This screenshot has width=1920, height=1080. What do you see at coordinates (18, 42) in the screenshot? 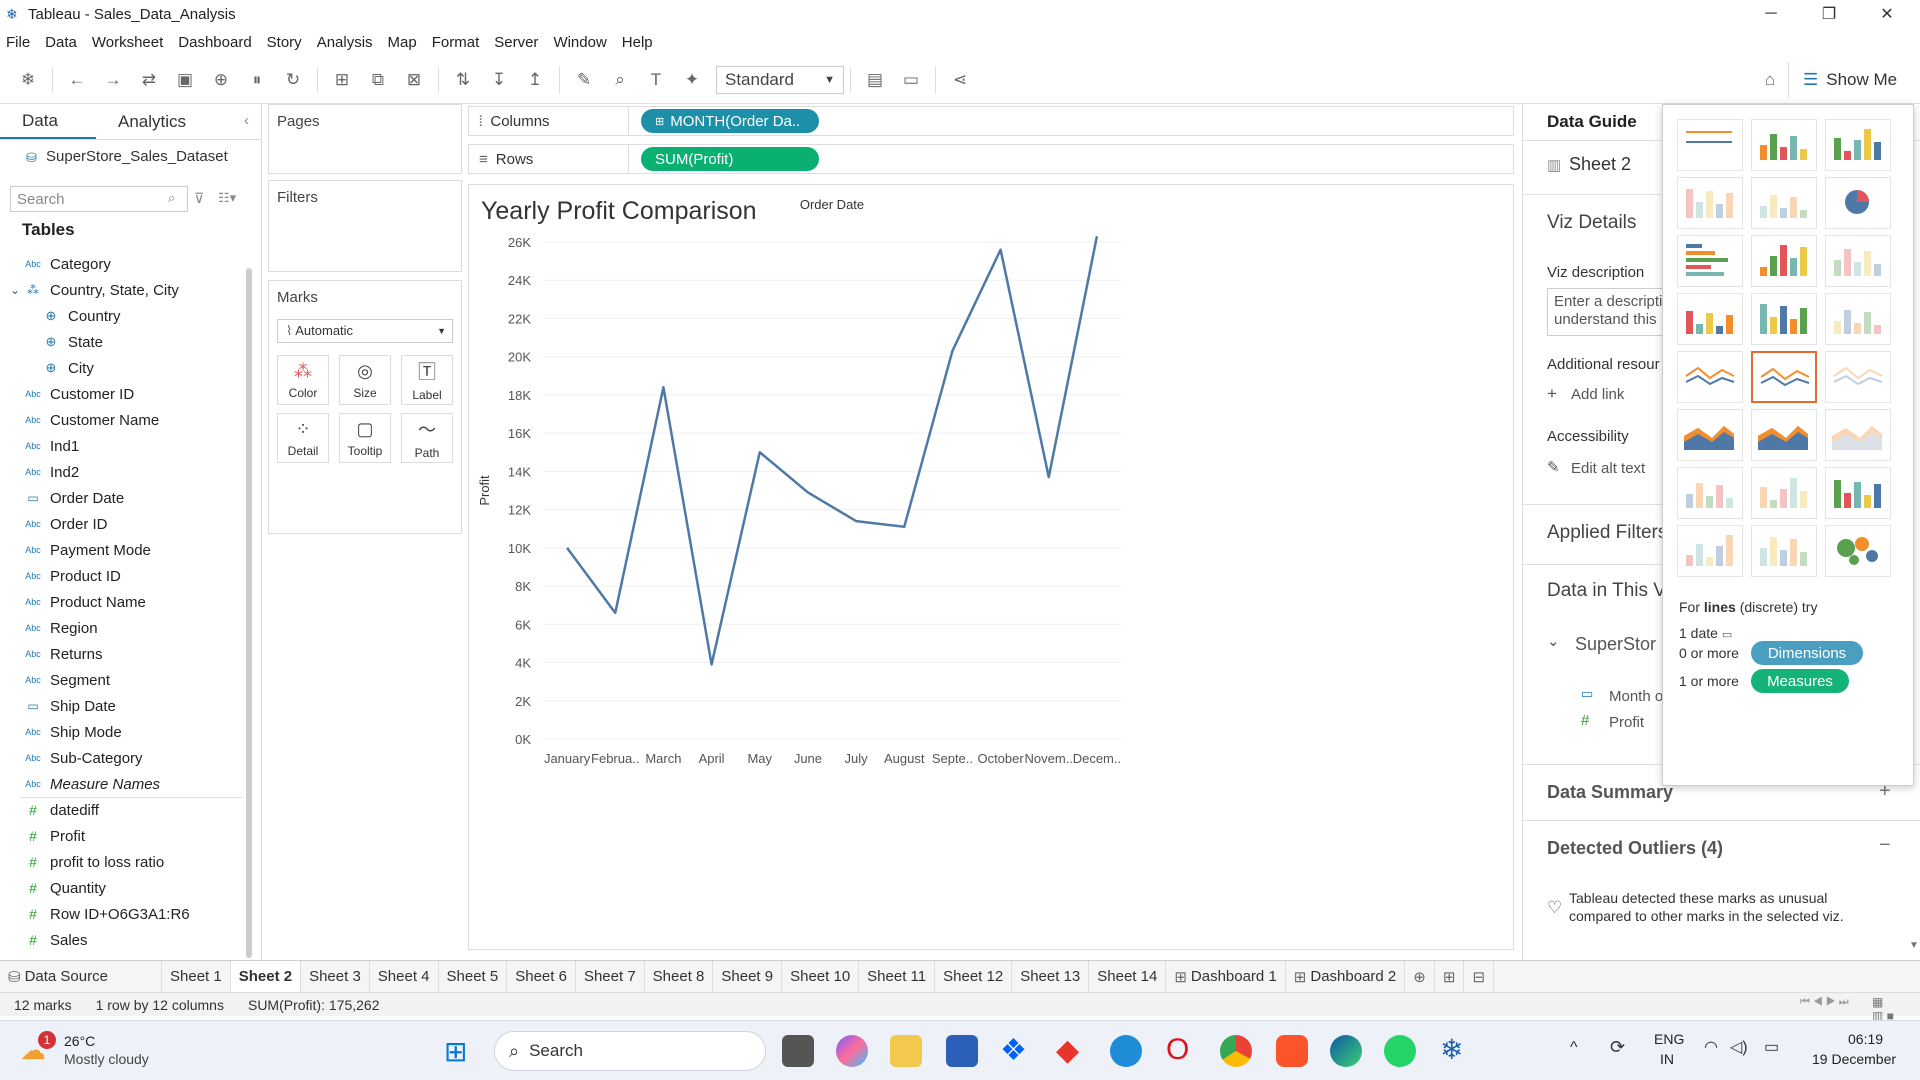
I see `menu-file: File` at bounding box center [18, 42].